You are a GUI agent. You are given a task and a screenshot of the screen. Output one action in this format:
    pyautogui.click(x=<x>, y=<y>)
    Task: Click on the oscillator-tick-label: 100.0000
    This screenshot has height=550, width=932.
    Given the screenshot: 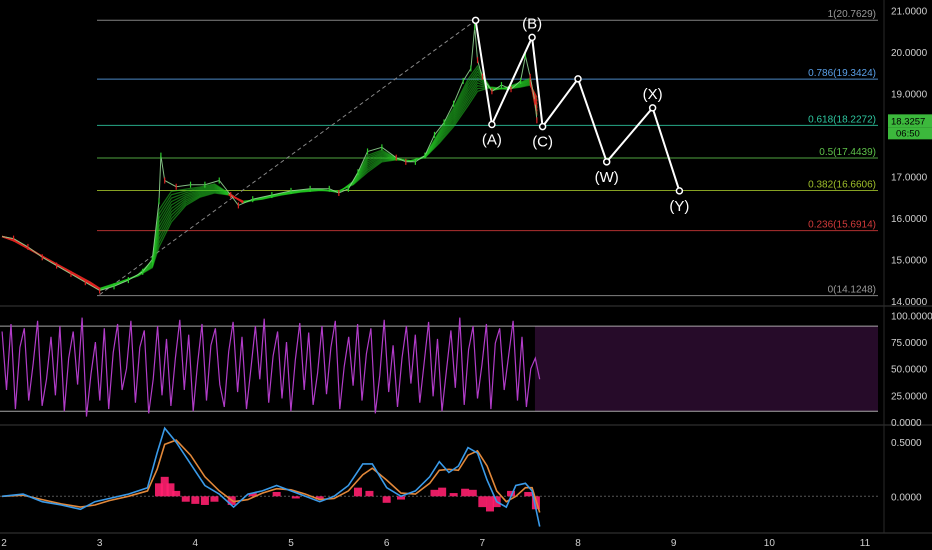 What is the action you would take?
    pyautogui.click(x=911, y=317)
    